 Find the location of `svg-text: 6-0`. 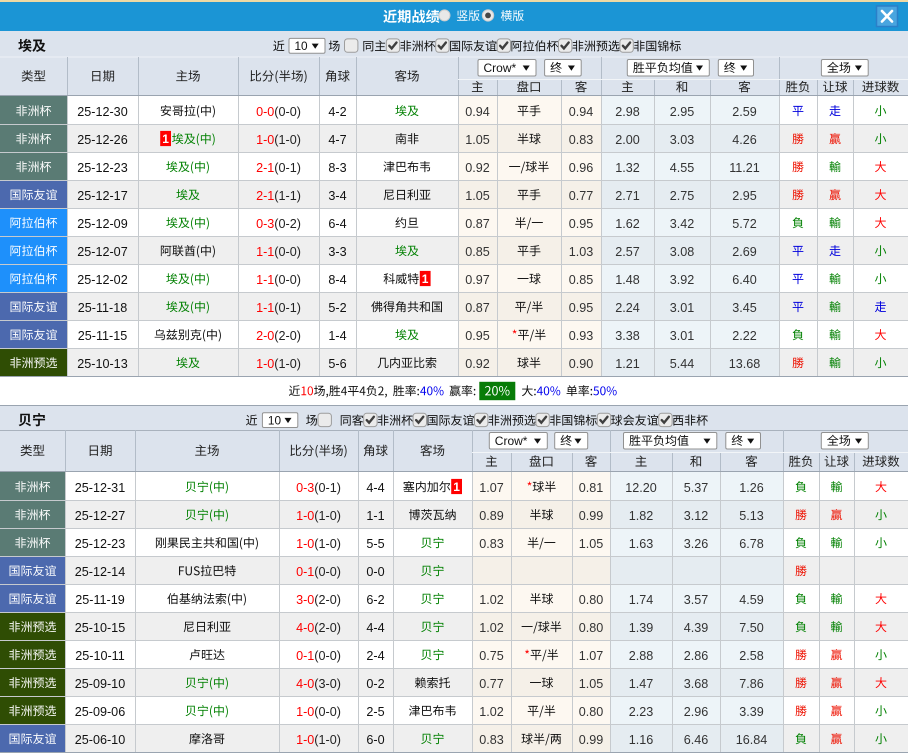

svg-text: 6-0 is located at coordinates (375, 740).